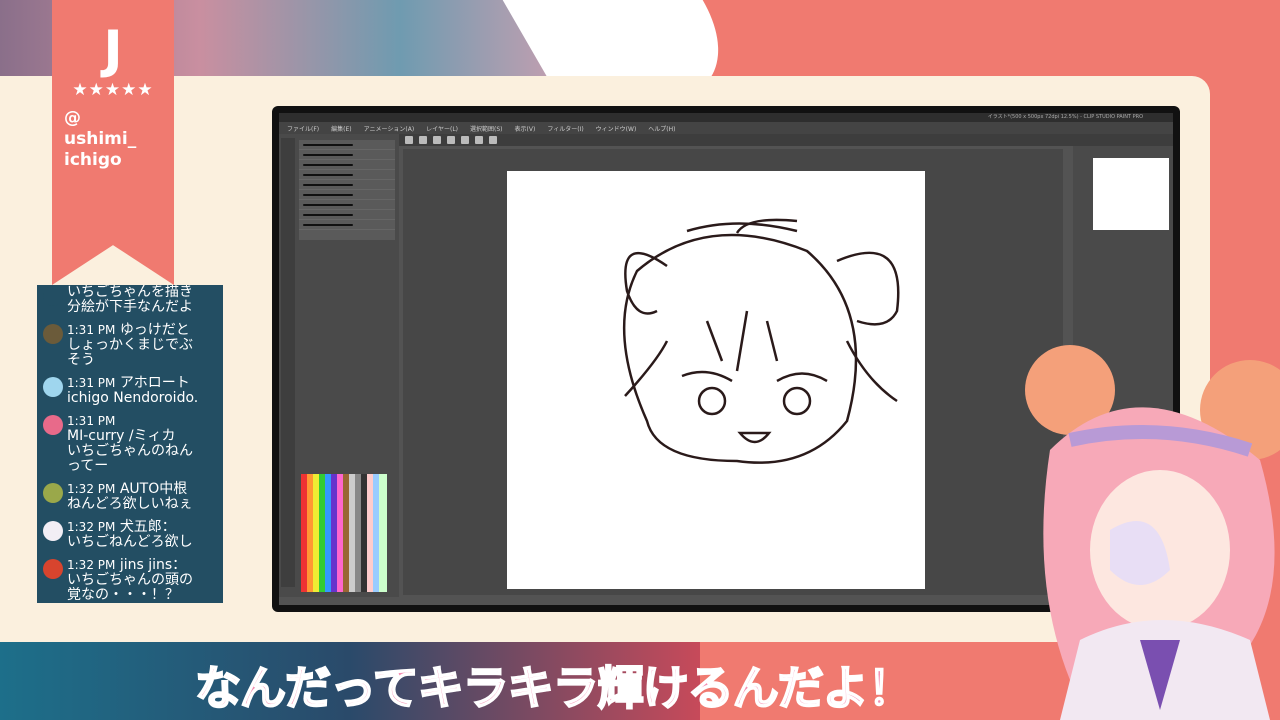  What do you see at coordinates (100, 139) in the screenshot?
I see `streamer-handle: @ ushimi_ ichigo` at bounding box center [100, 139].